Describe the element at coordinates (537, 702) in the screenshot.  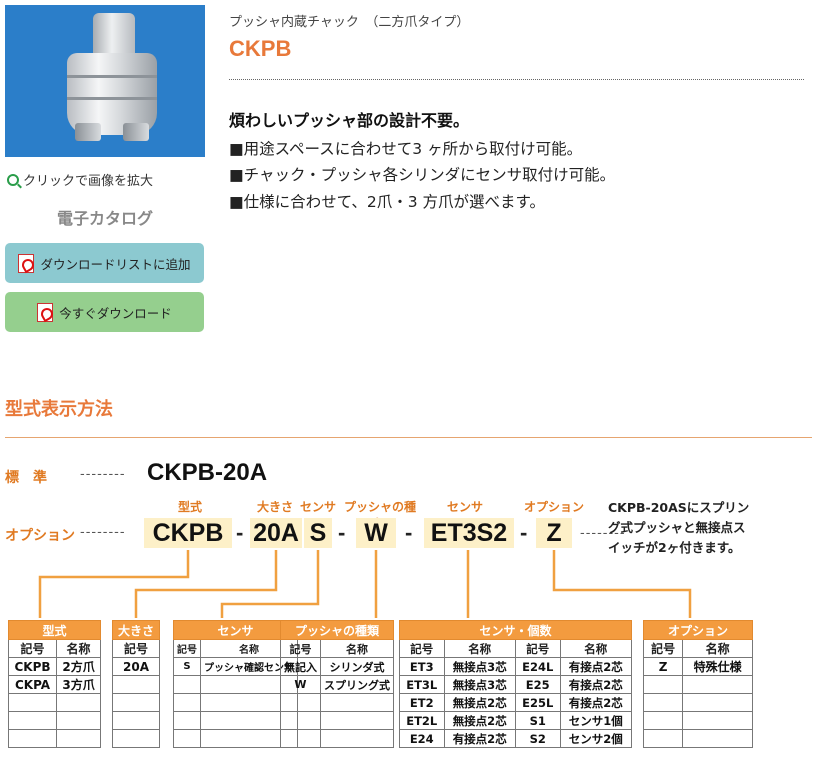
I see `code-cell: E25L` at that location.